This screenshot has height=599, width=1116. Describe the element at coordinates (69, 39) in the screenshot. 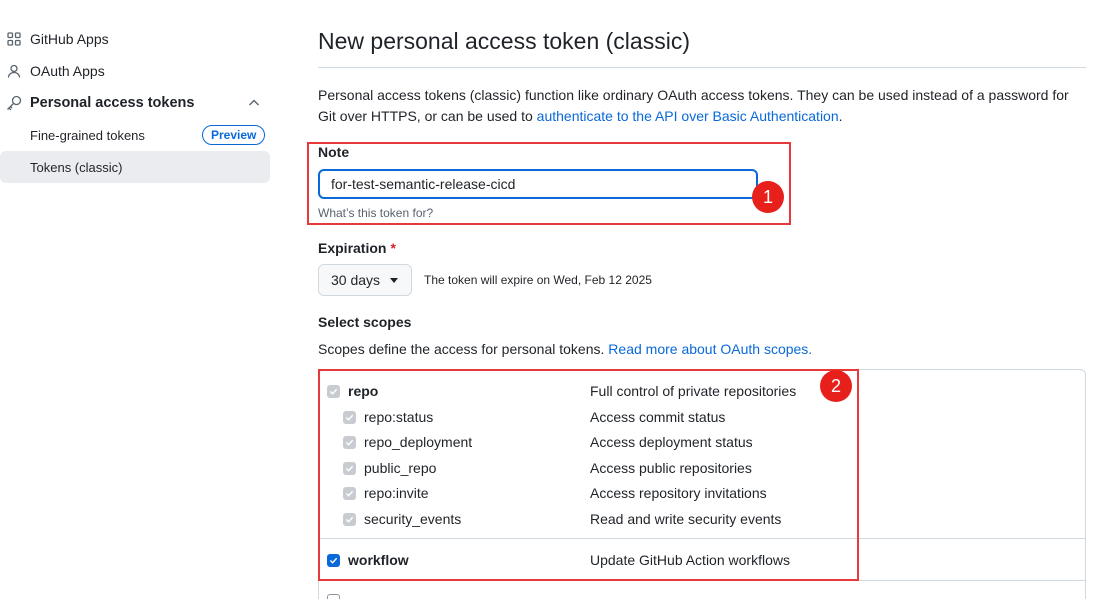

I see `sidebar-item-label: GitHub Apps` at that location.